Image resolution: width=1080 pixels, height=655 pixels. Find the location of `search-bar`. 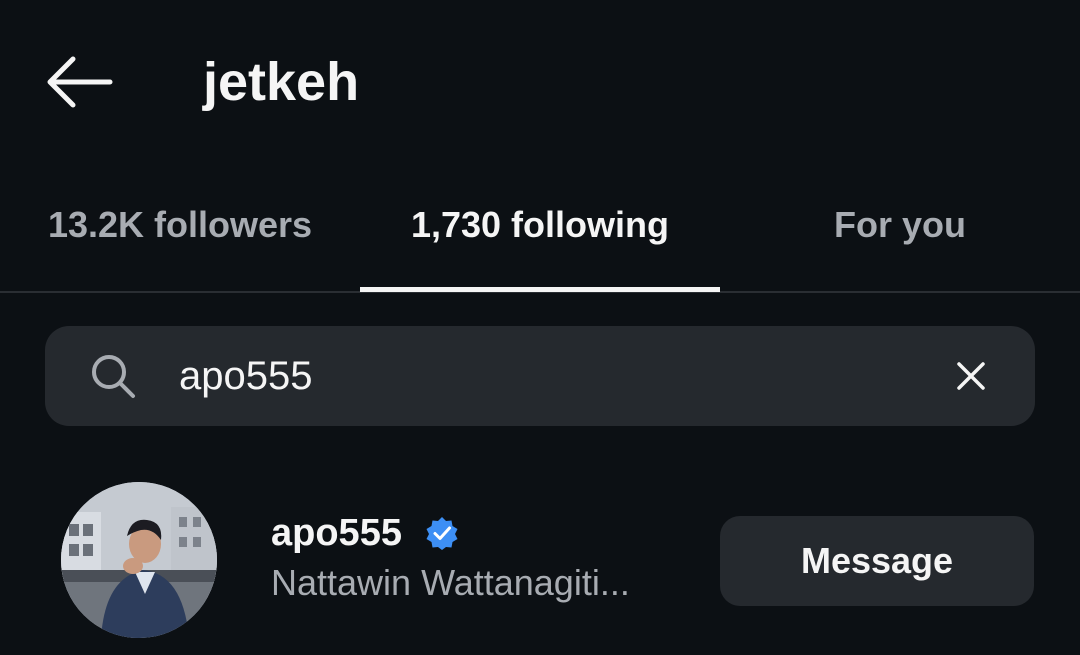

search-bar is located at coordinates (540, 376).